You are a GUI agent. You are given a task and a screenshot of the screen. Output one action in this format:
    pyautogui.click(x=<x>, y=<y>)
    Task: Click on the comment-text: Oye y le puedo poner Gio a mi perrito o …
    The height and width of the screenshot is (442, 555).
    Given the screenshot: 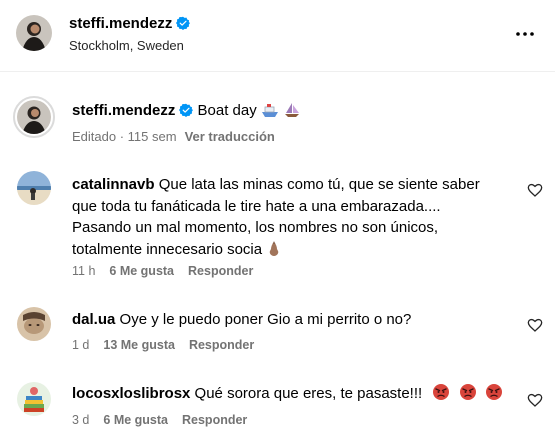 What is the action you would take?
    pyautogui.click(x=265, y=319)
    